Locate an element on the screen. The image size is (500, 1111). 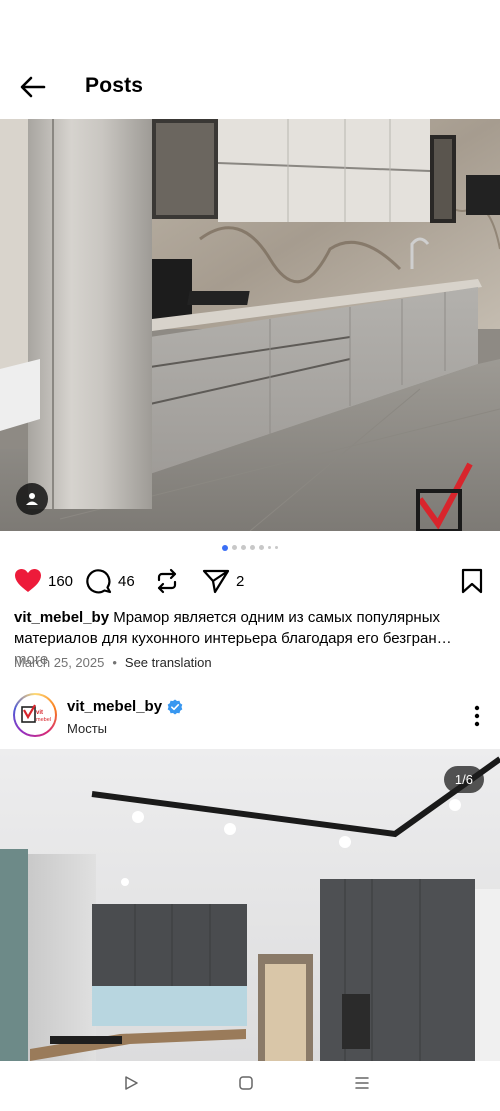
svg-text: vit is located at coordinates (39, 713).